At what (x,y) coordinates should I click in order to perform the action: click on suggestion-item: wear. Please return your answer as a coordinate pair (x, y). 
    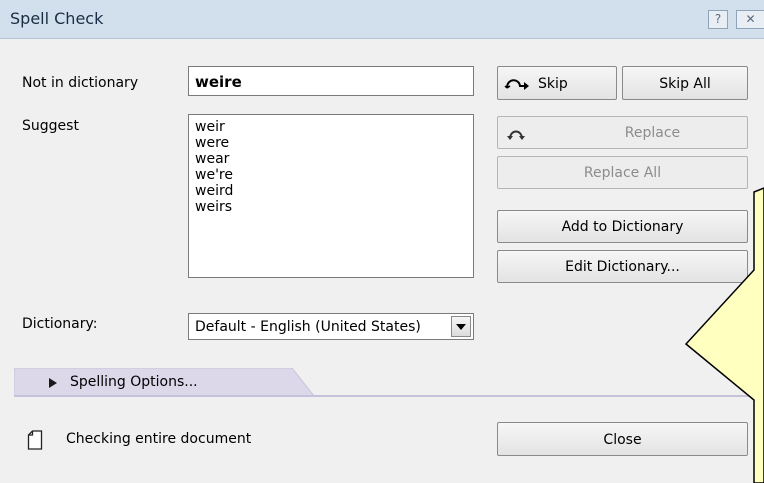
    Looking at the image, I should click on (331, 159).